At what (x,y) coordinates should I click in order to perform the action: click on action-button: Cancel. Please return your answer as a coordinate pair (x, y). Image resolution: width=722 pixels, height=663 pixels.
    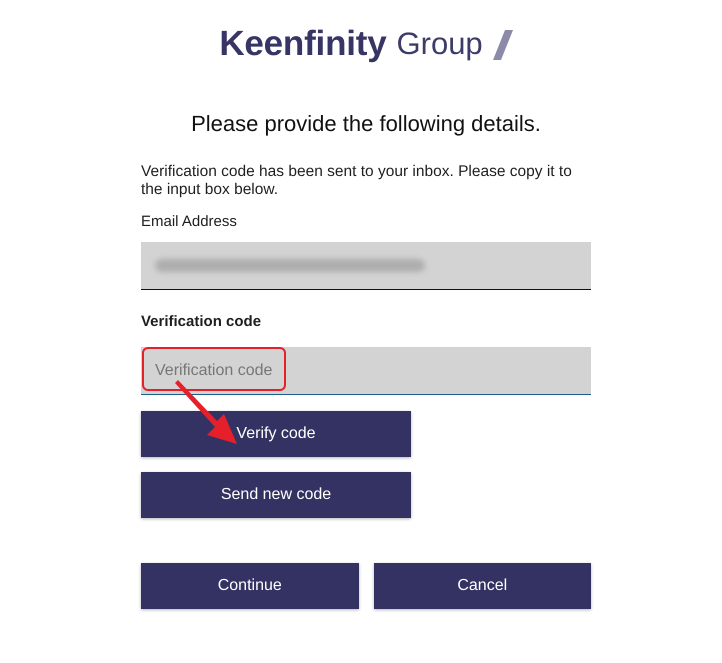
    Looking at the image, I should click on (482, 586).